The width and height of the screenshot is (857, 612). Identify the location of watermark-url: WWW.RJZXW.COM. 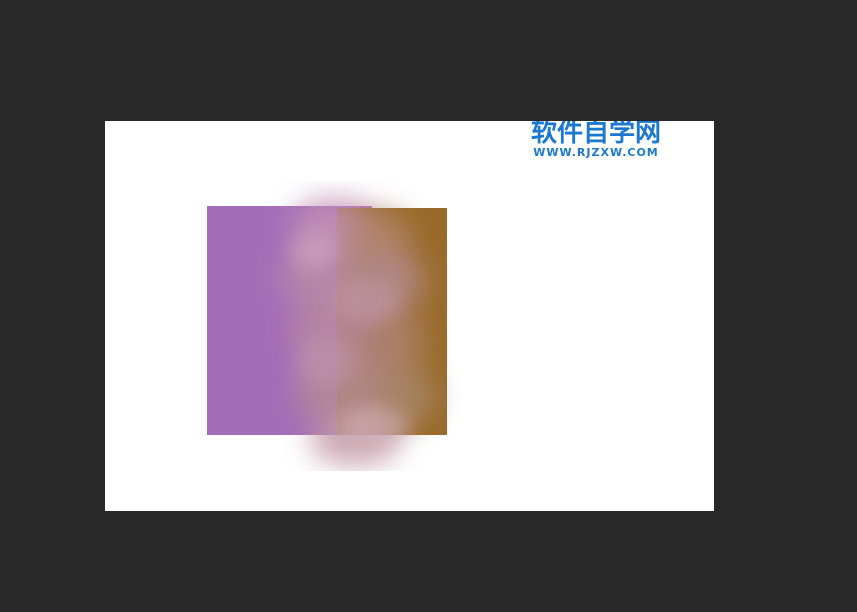
(596, 152).